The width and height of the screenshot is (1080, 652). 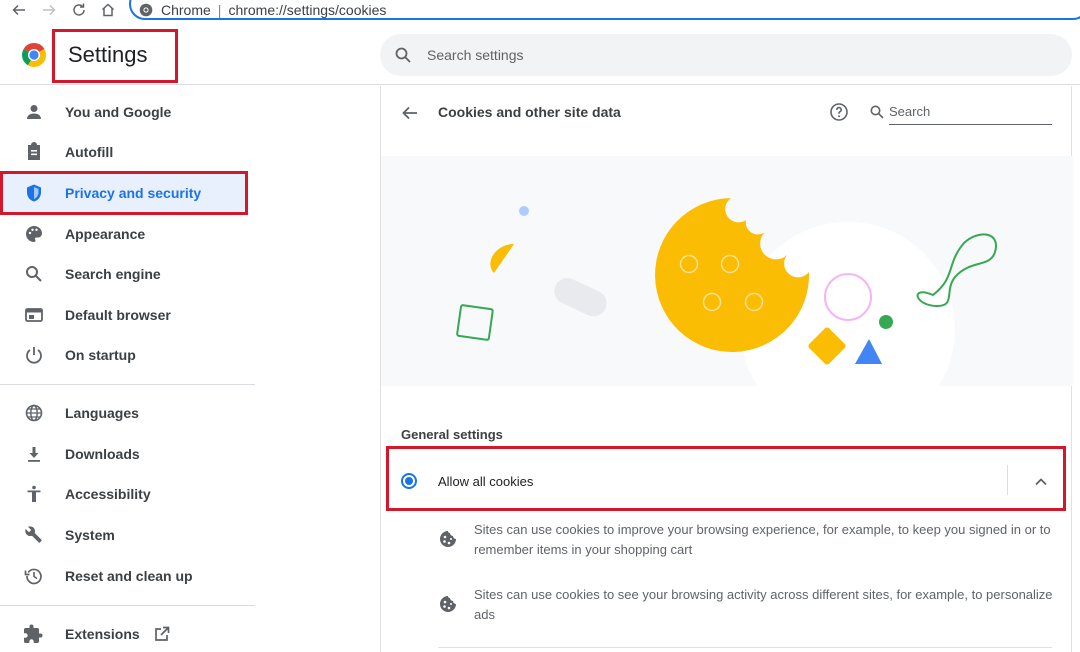 What do you see at coordinates (34, 355) in the screenshot?
I see `power-icon` at bounding box center [34, 355].